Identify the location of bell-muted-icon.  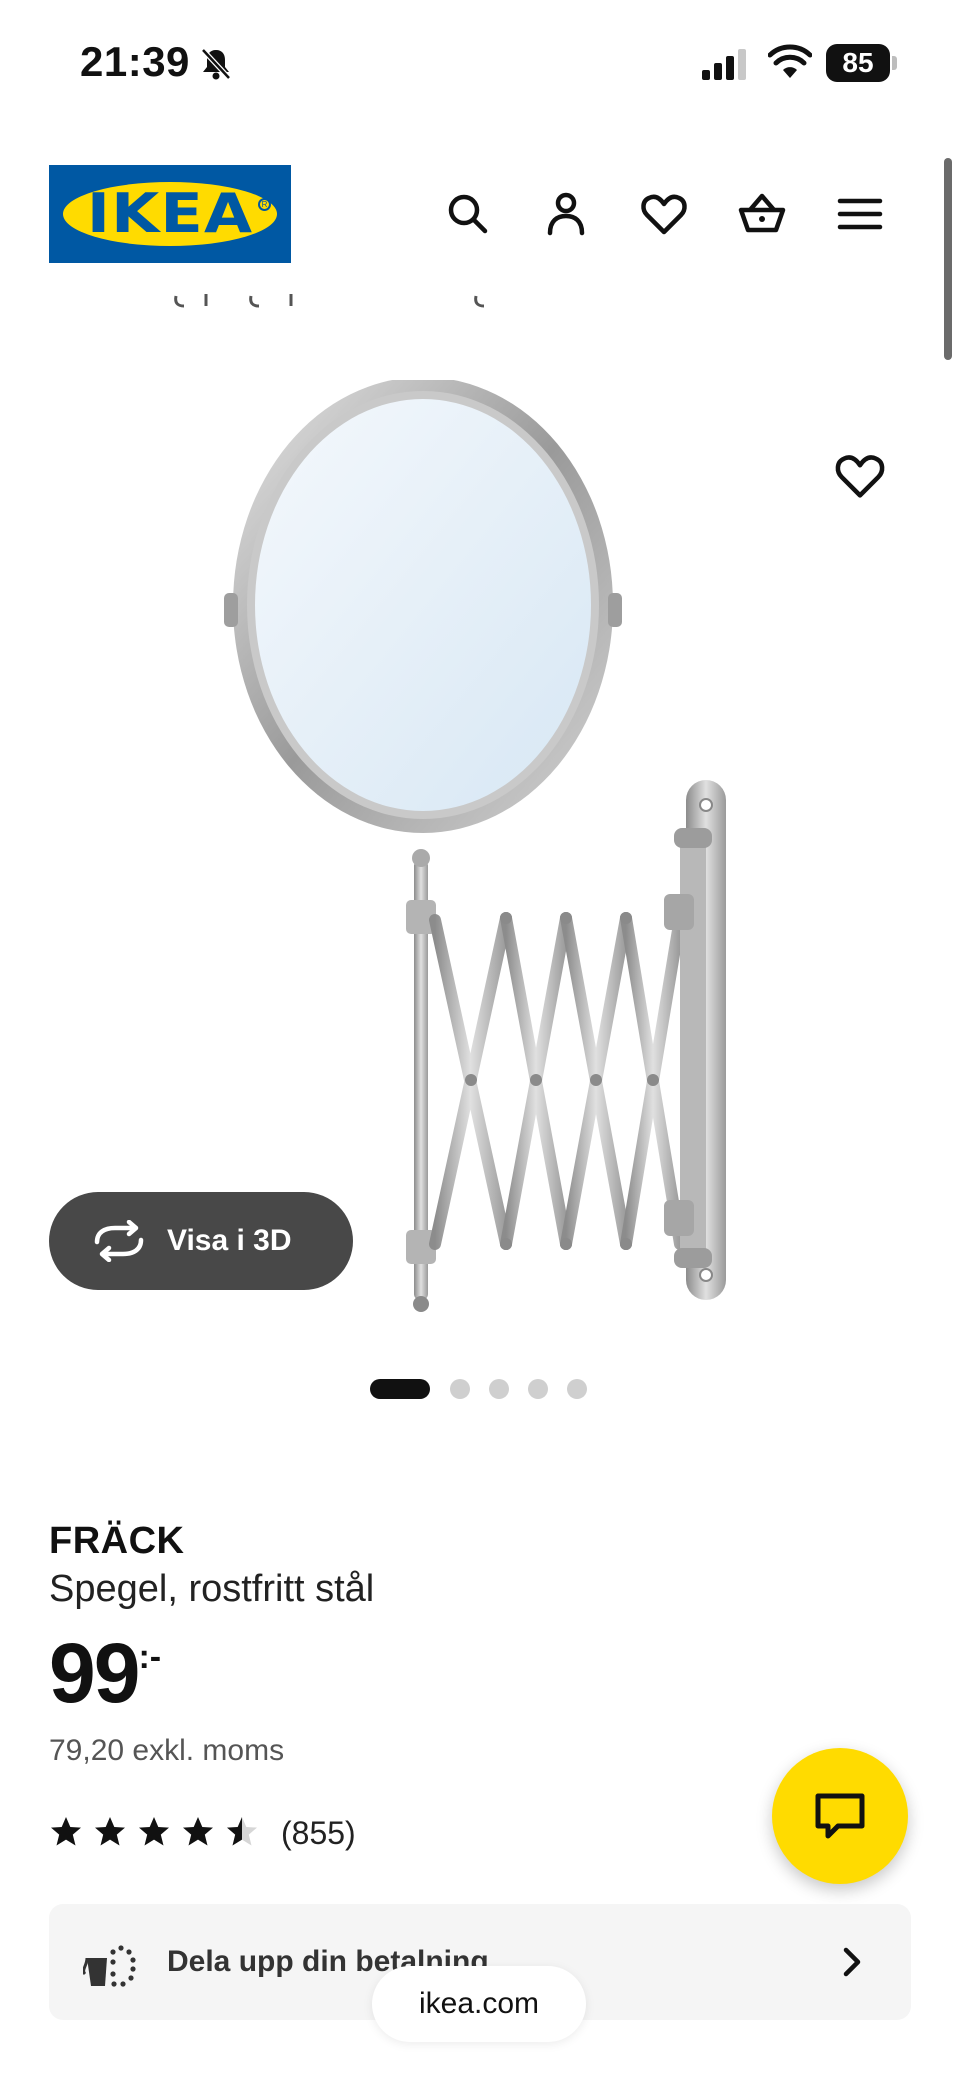
(216, 64).